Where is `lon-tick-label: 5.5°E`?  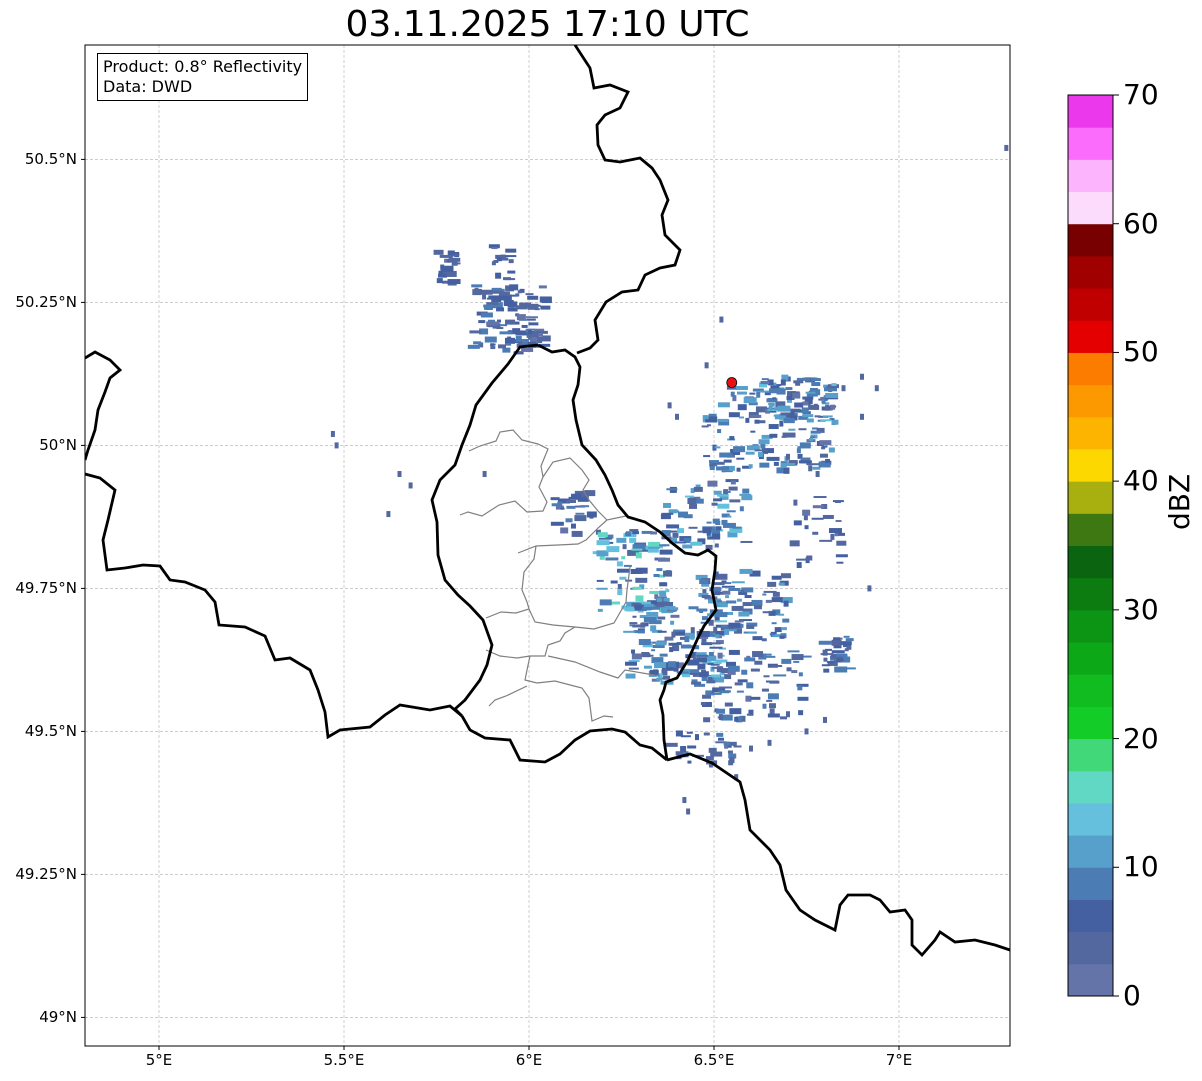
lon-tick-label: 5.5°E is located at coordinates (344, 1060).